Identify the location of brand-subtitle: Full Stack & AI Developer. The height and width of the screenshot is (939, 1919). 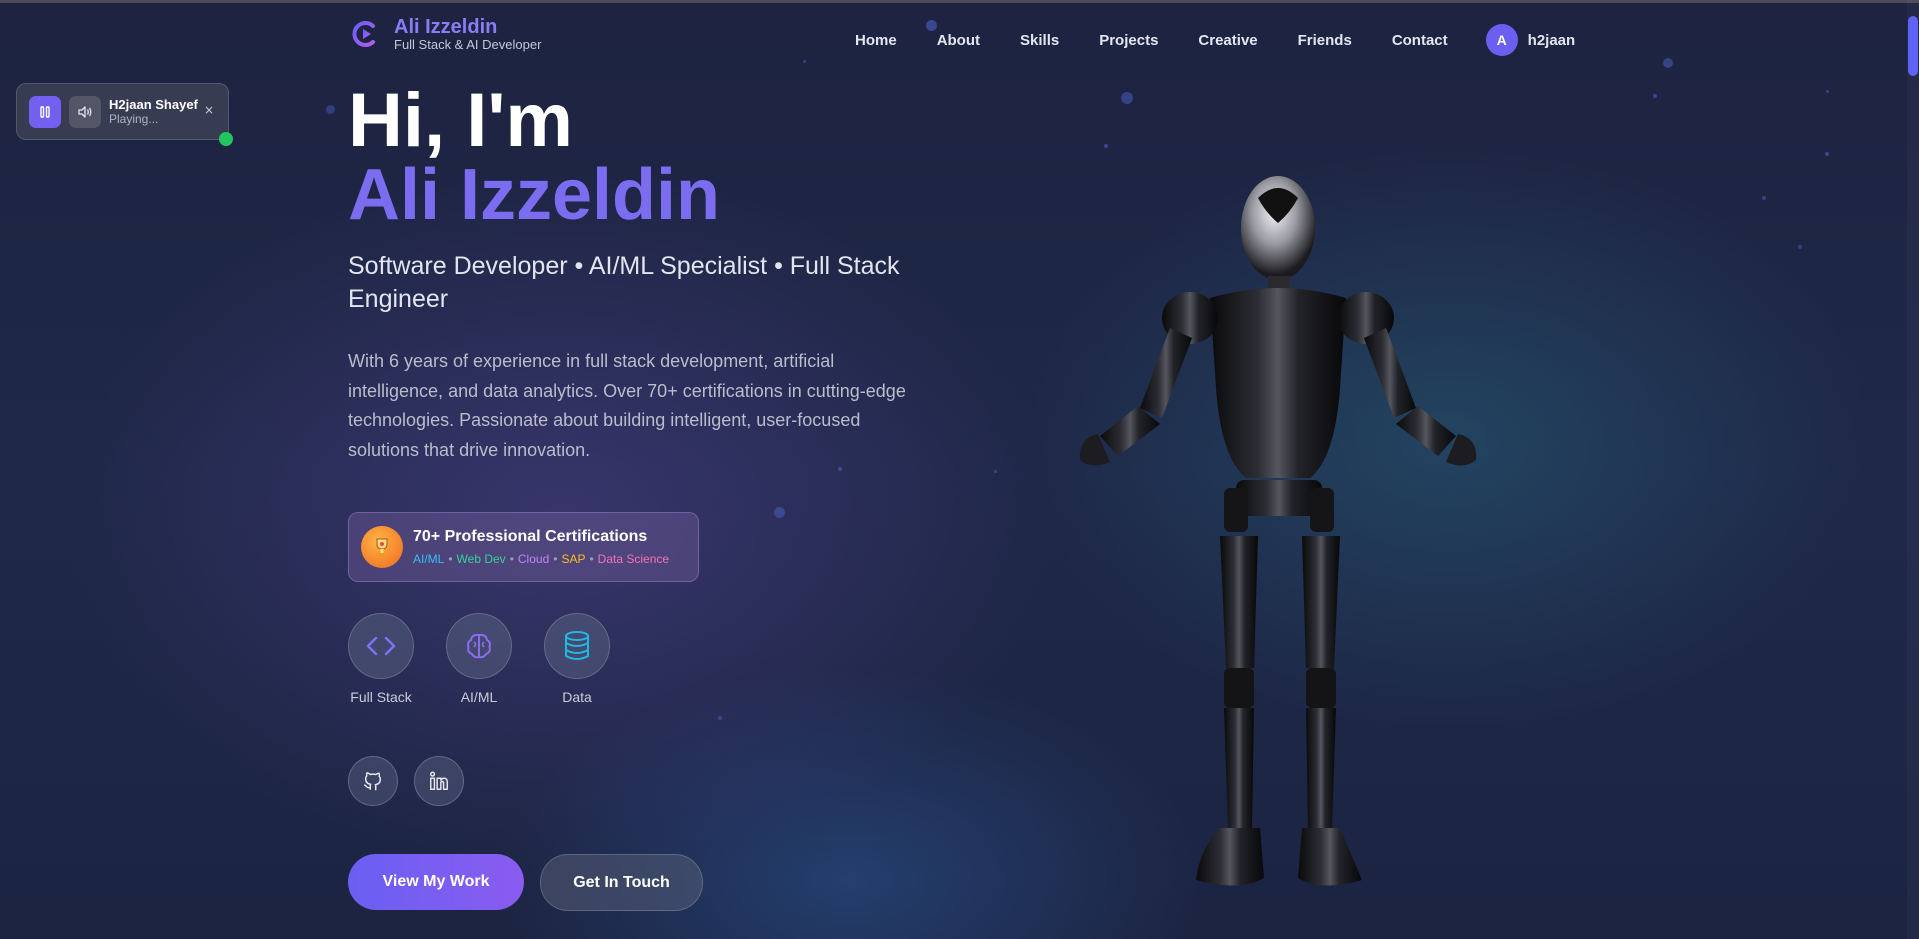
(468, 44).